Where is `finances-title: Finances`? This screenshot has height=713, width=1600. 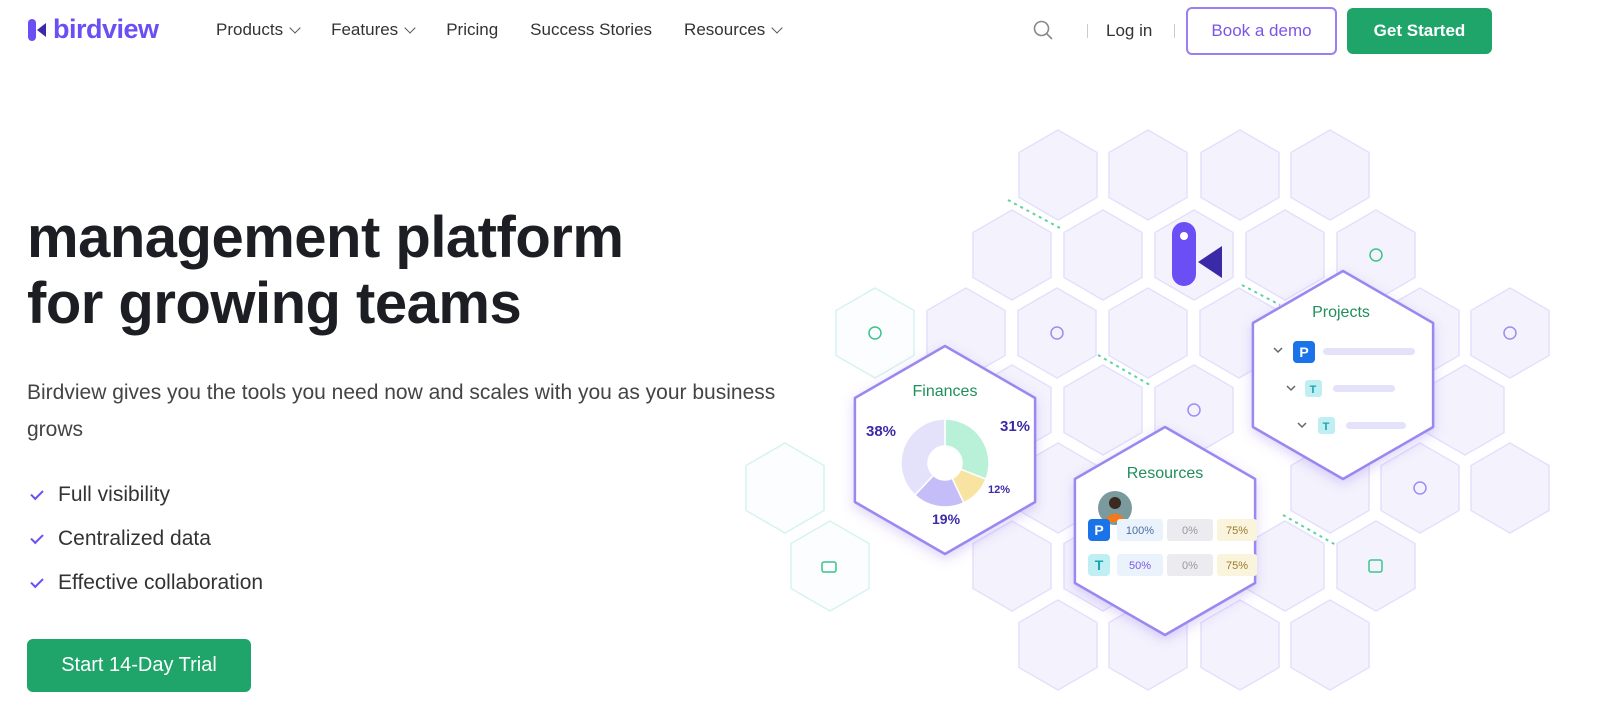 finances-title: Finances is located at coordinates (945, 391).